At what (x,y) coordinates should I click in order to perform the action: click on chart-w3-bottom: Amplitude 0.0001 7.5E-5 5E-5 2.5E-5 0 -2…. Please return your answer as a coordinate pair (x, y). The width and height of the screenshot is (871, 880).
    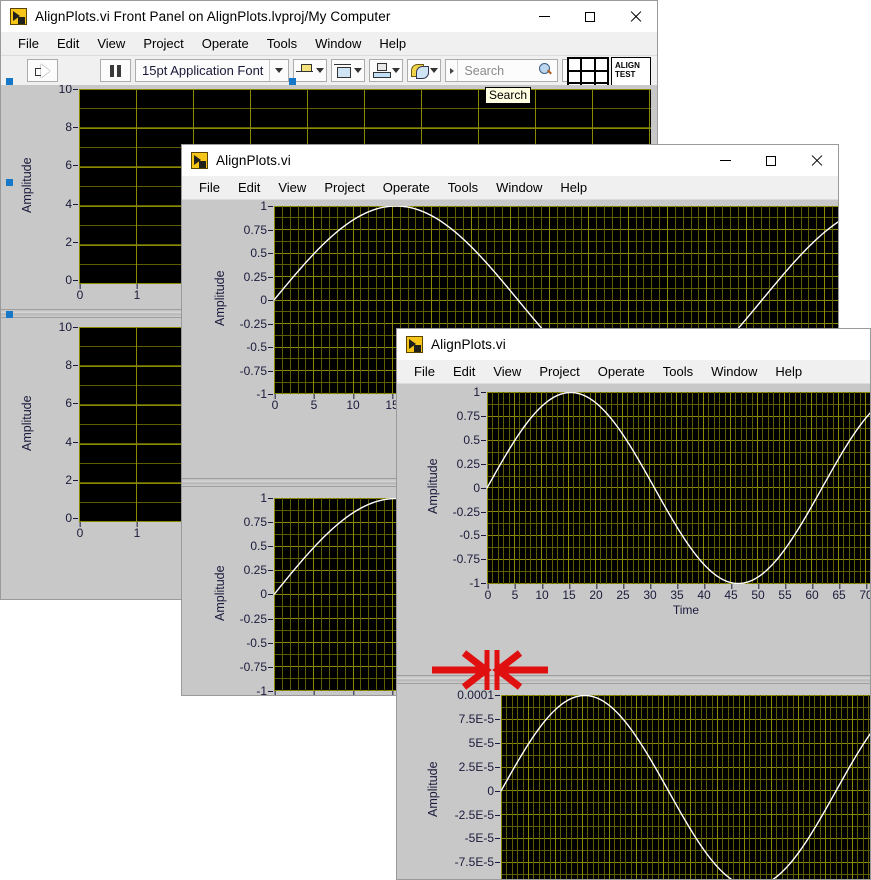
    Looking at the image, I should click on (647, 783).